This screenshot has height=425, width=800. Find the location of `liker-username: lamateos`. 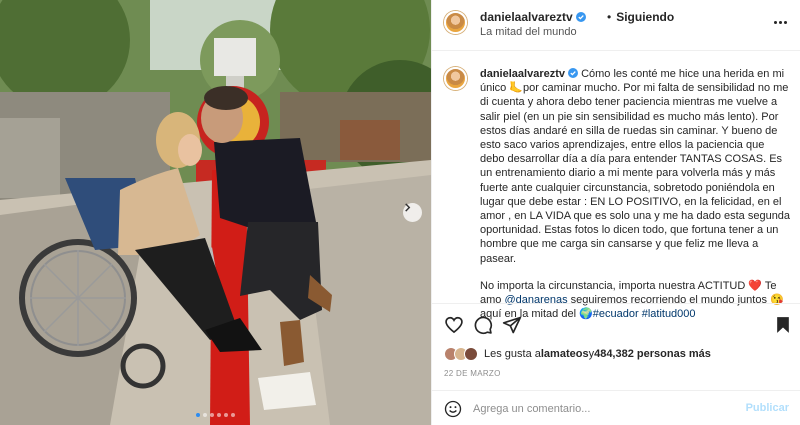

liker-username: lamateos is located at coordinates (565, 354).